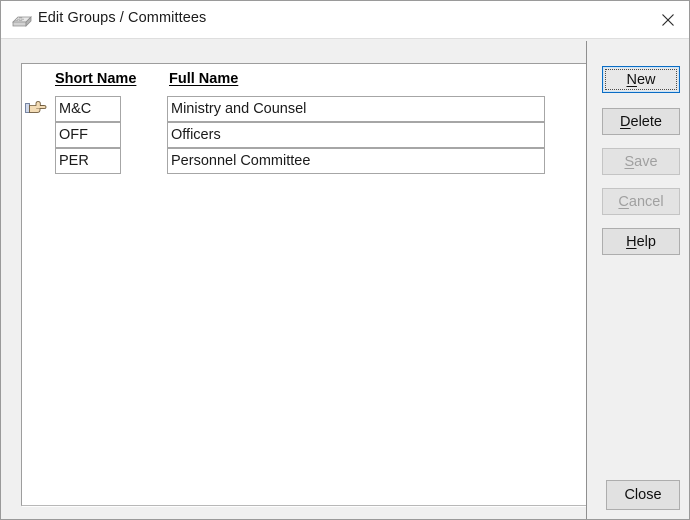 This screenshot has width=690, height=520. Describe the element at coordinates (646, 201) in the screenshot. I see `cancel-button-label: ancel` at that location.